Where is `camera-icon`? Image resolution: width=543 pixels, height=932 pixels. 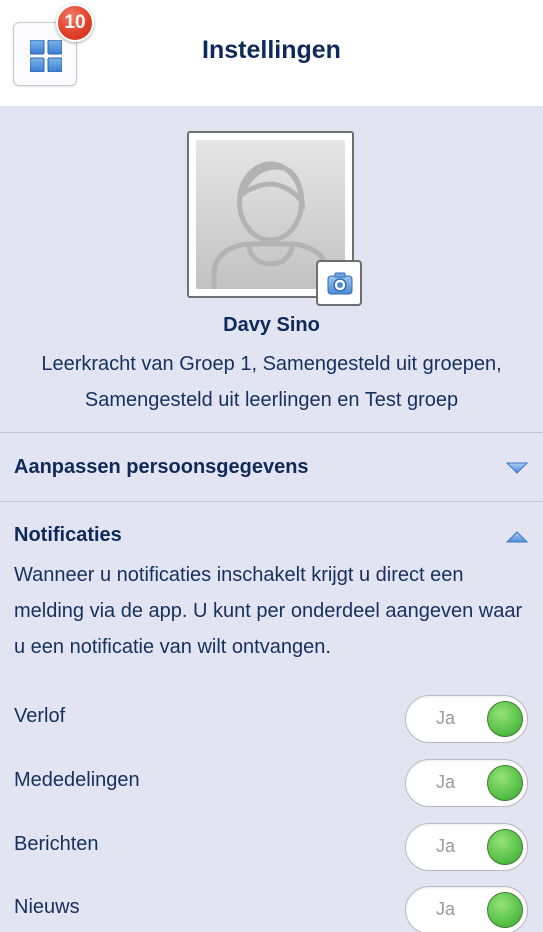 camera-icon is located at coordinates (340, 283).